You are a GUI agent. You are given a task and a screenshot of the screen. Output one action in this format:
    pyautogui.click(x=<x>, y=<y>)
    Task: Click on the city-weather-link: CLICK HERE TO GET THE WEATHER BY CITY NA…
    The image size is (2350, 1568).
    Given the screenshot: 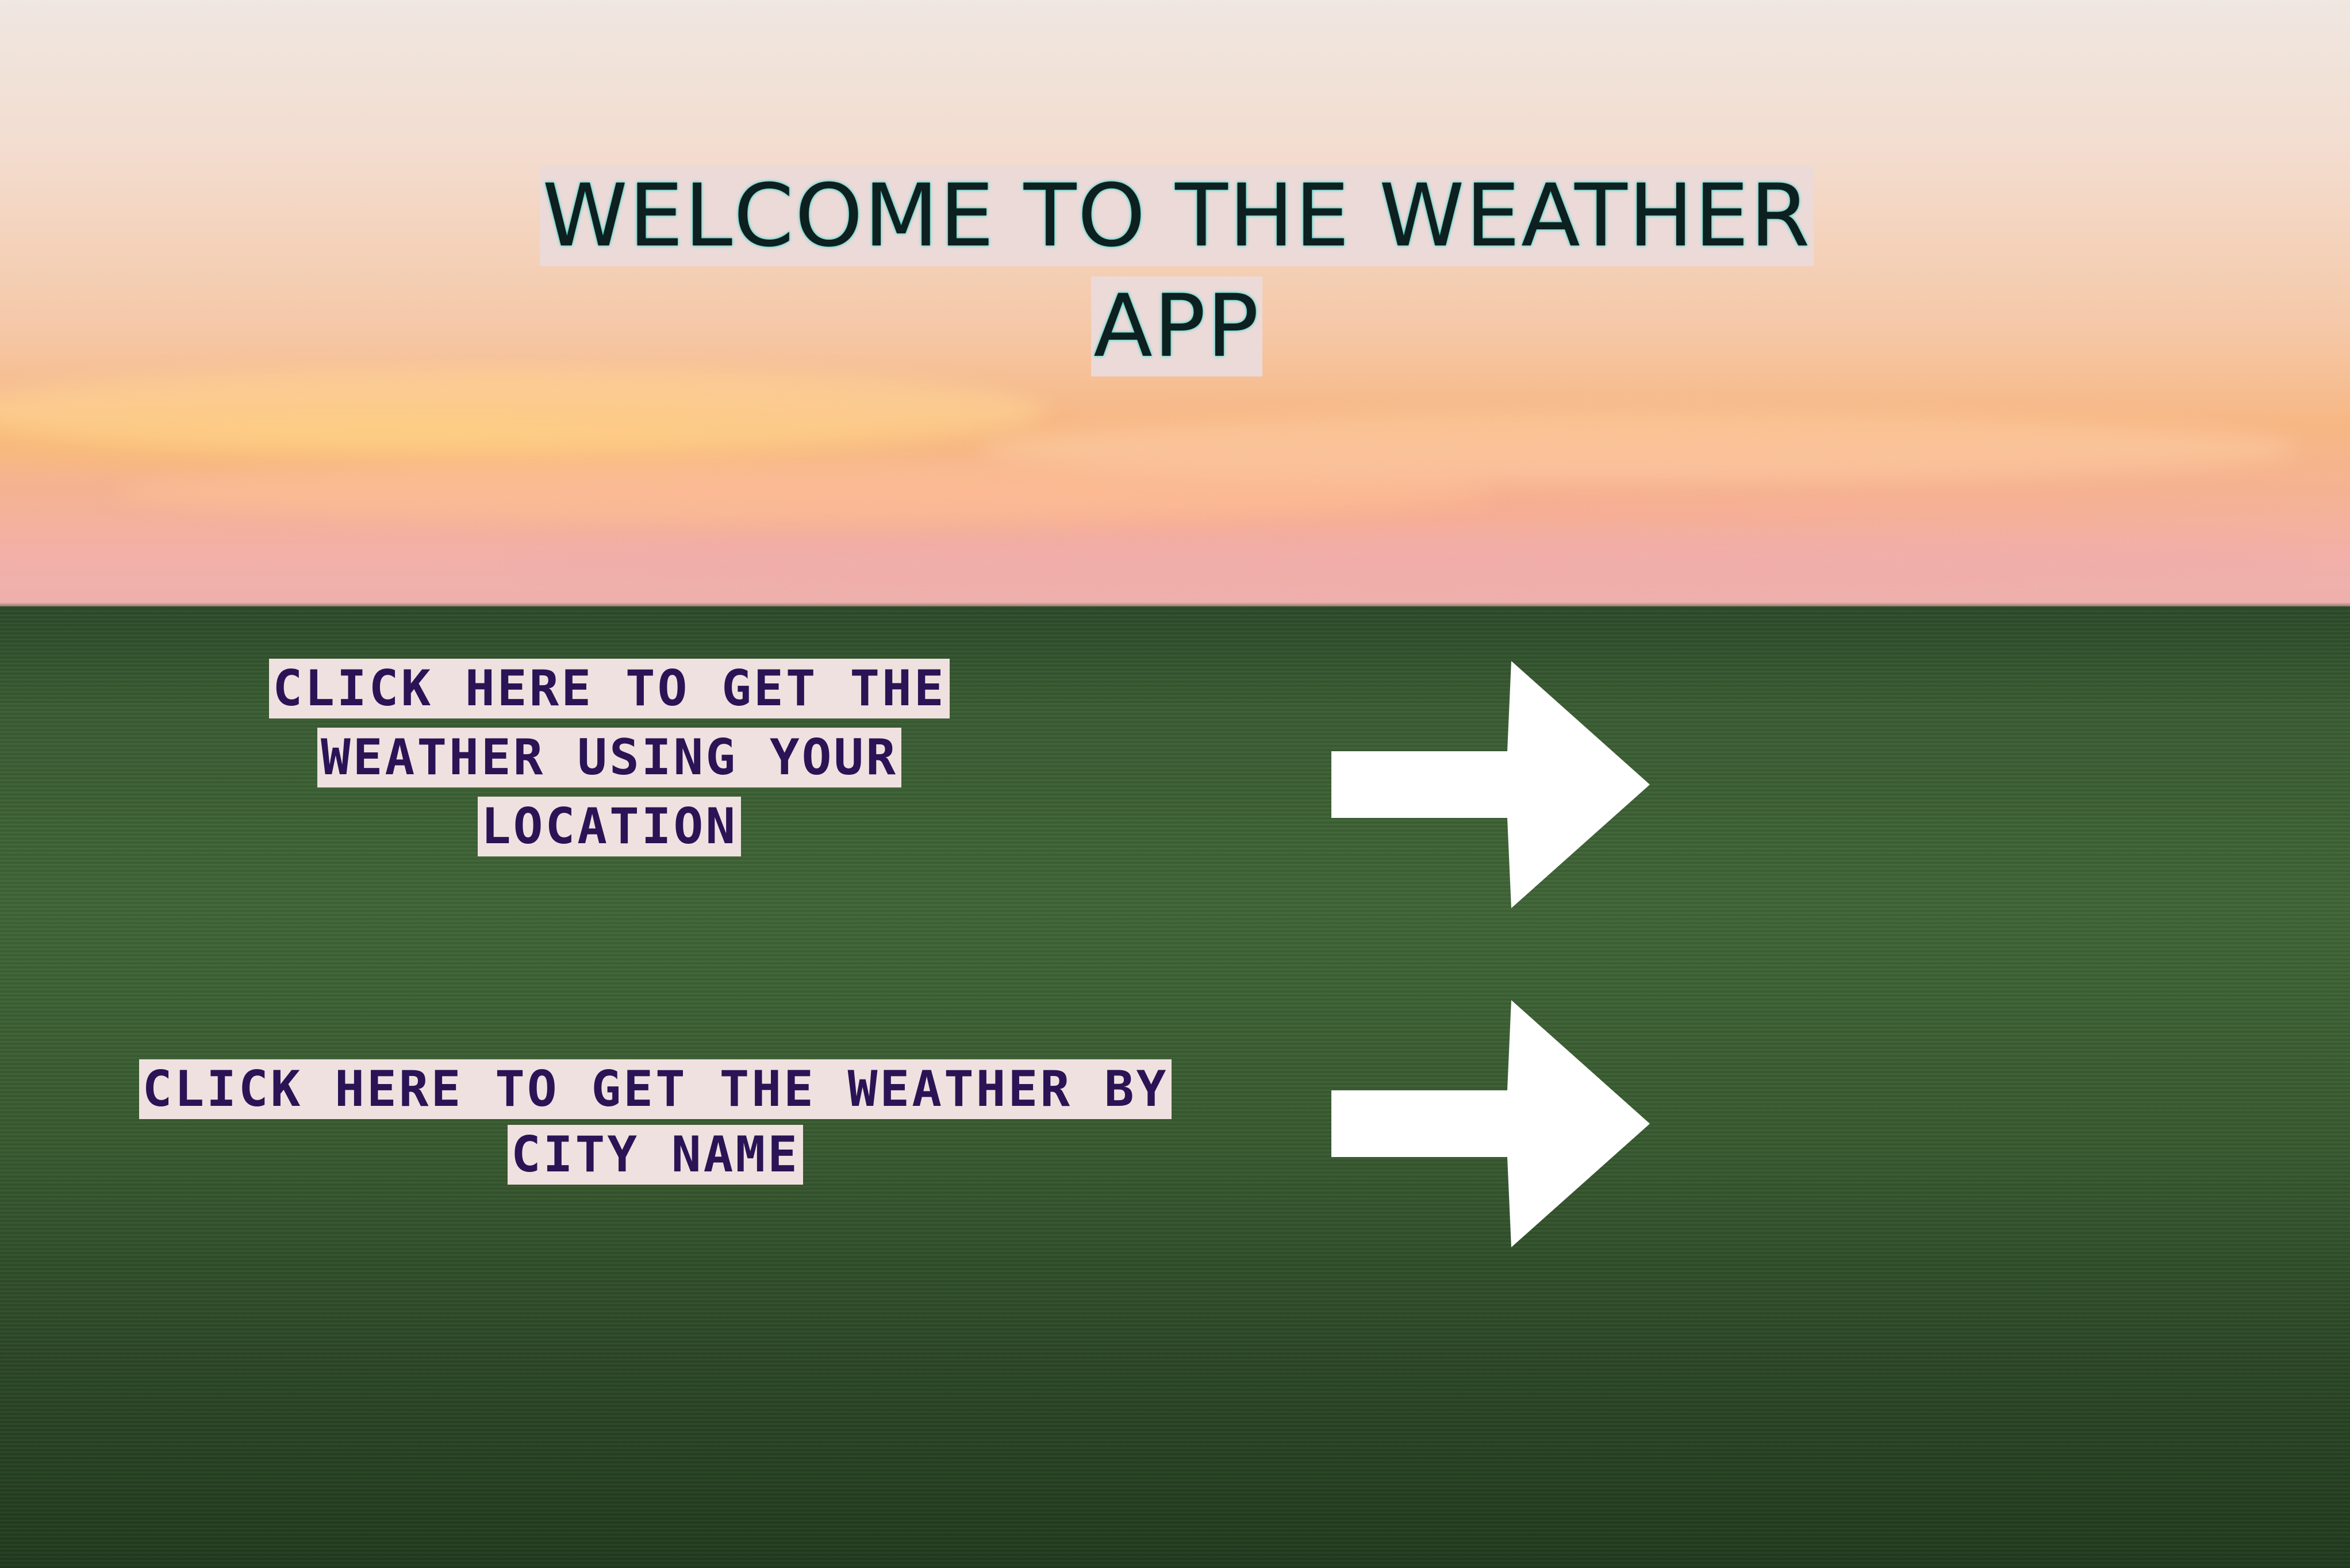 What is the action you would take?
    pyautogui.click(x=655, y=1122)
    